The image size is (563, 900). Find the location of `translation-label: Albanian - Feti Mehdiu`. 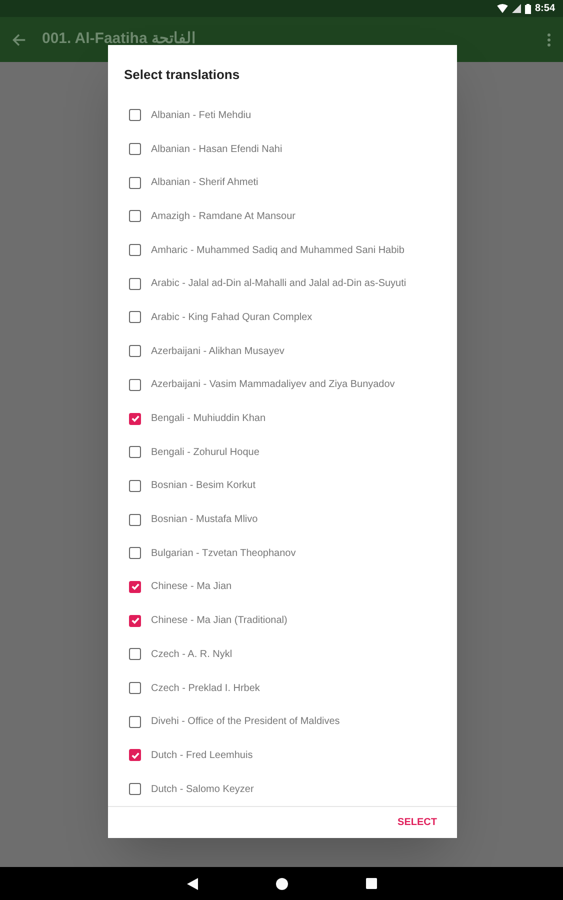

translation-label: Albanian - Feti Mehdiu is located at coordinates (201, 115).